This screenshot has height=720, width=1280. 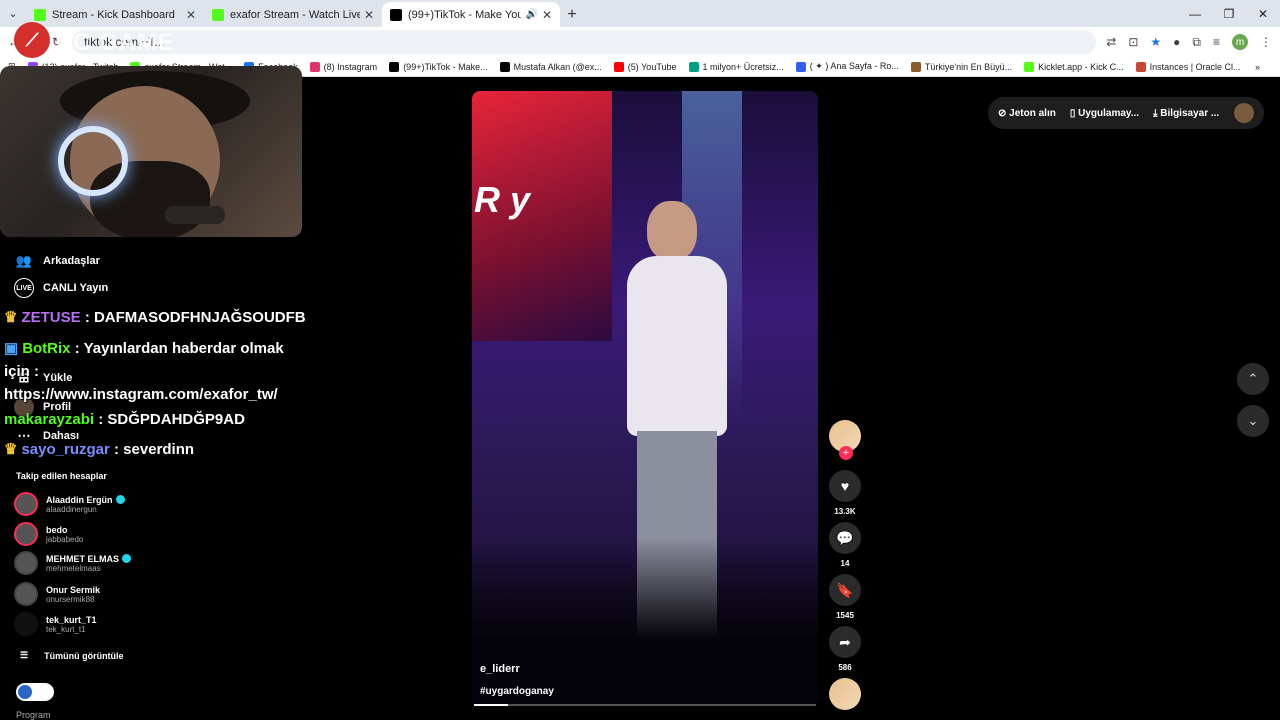 I want to click on following-account: MEHMET ELMAS mehmetelmaas, so click(x=72, y=563).